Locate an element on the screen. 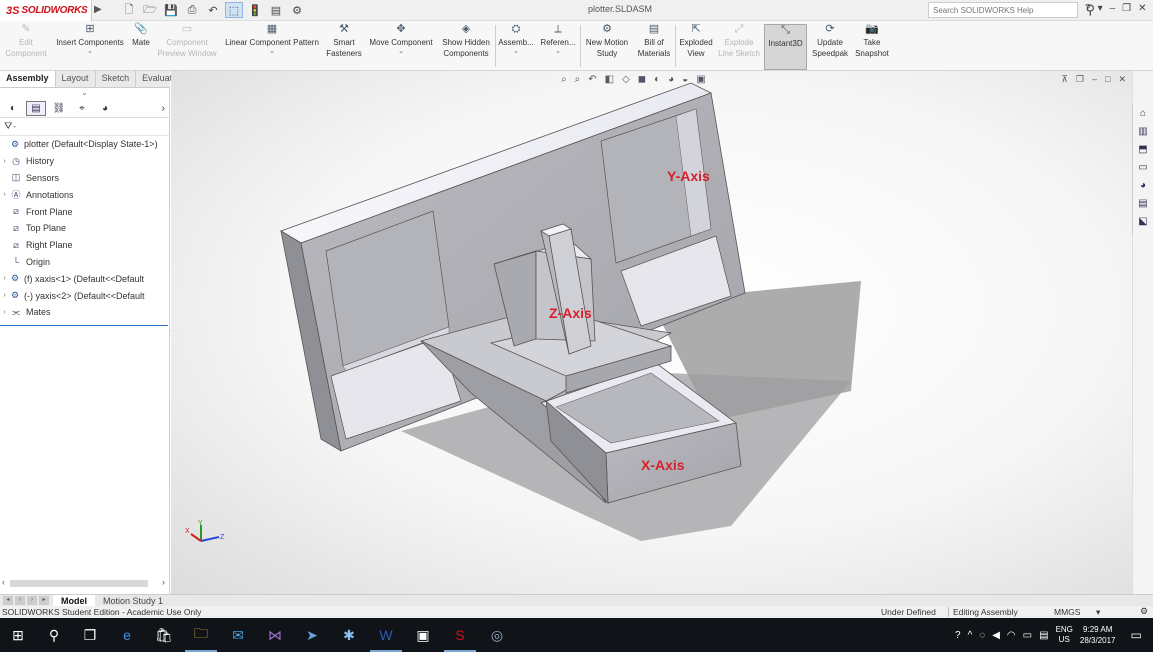 This screenshot has height=652, width=1153. help-search-box: ⚲ is located at coordinates (1011, 10).